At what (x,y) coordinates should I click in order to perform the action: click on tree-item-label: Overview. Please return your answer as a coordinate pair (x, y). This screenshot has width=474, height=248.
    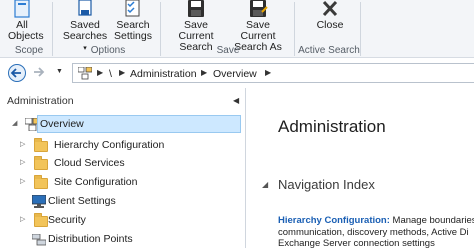
    Looking at the image, I should click on (62, 124).